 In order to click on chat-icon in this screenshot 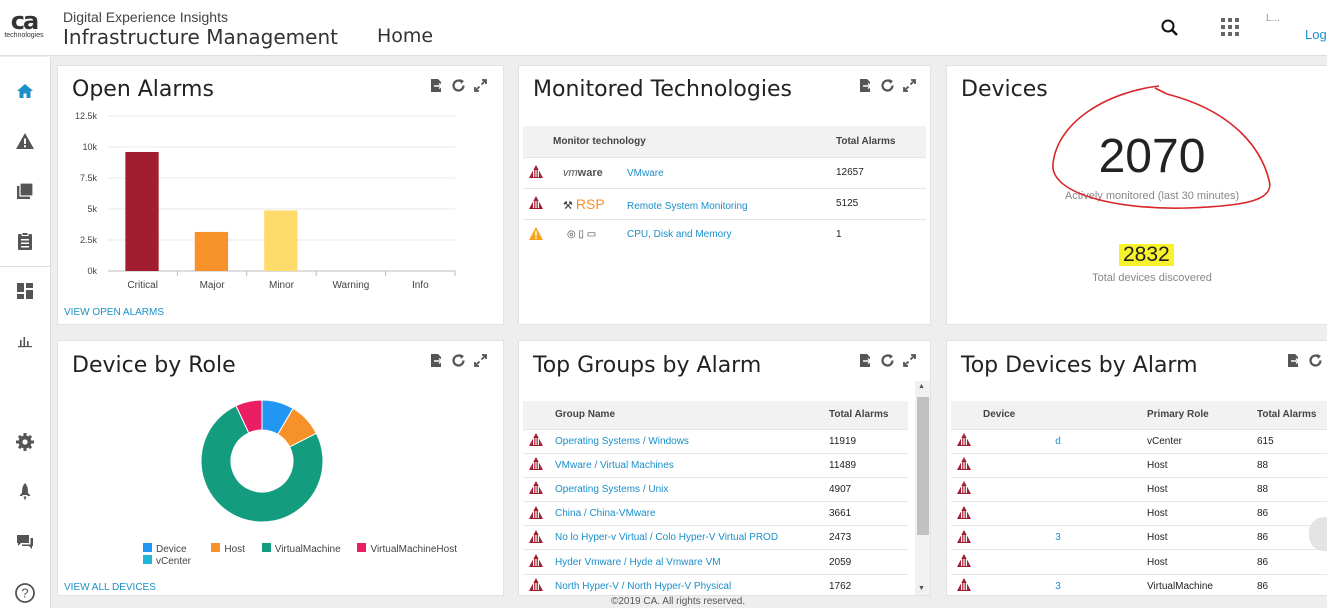, I will do `click(25, 542)`.